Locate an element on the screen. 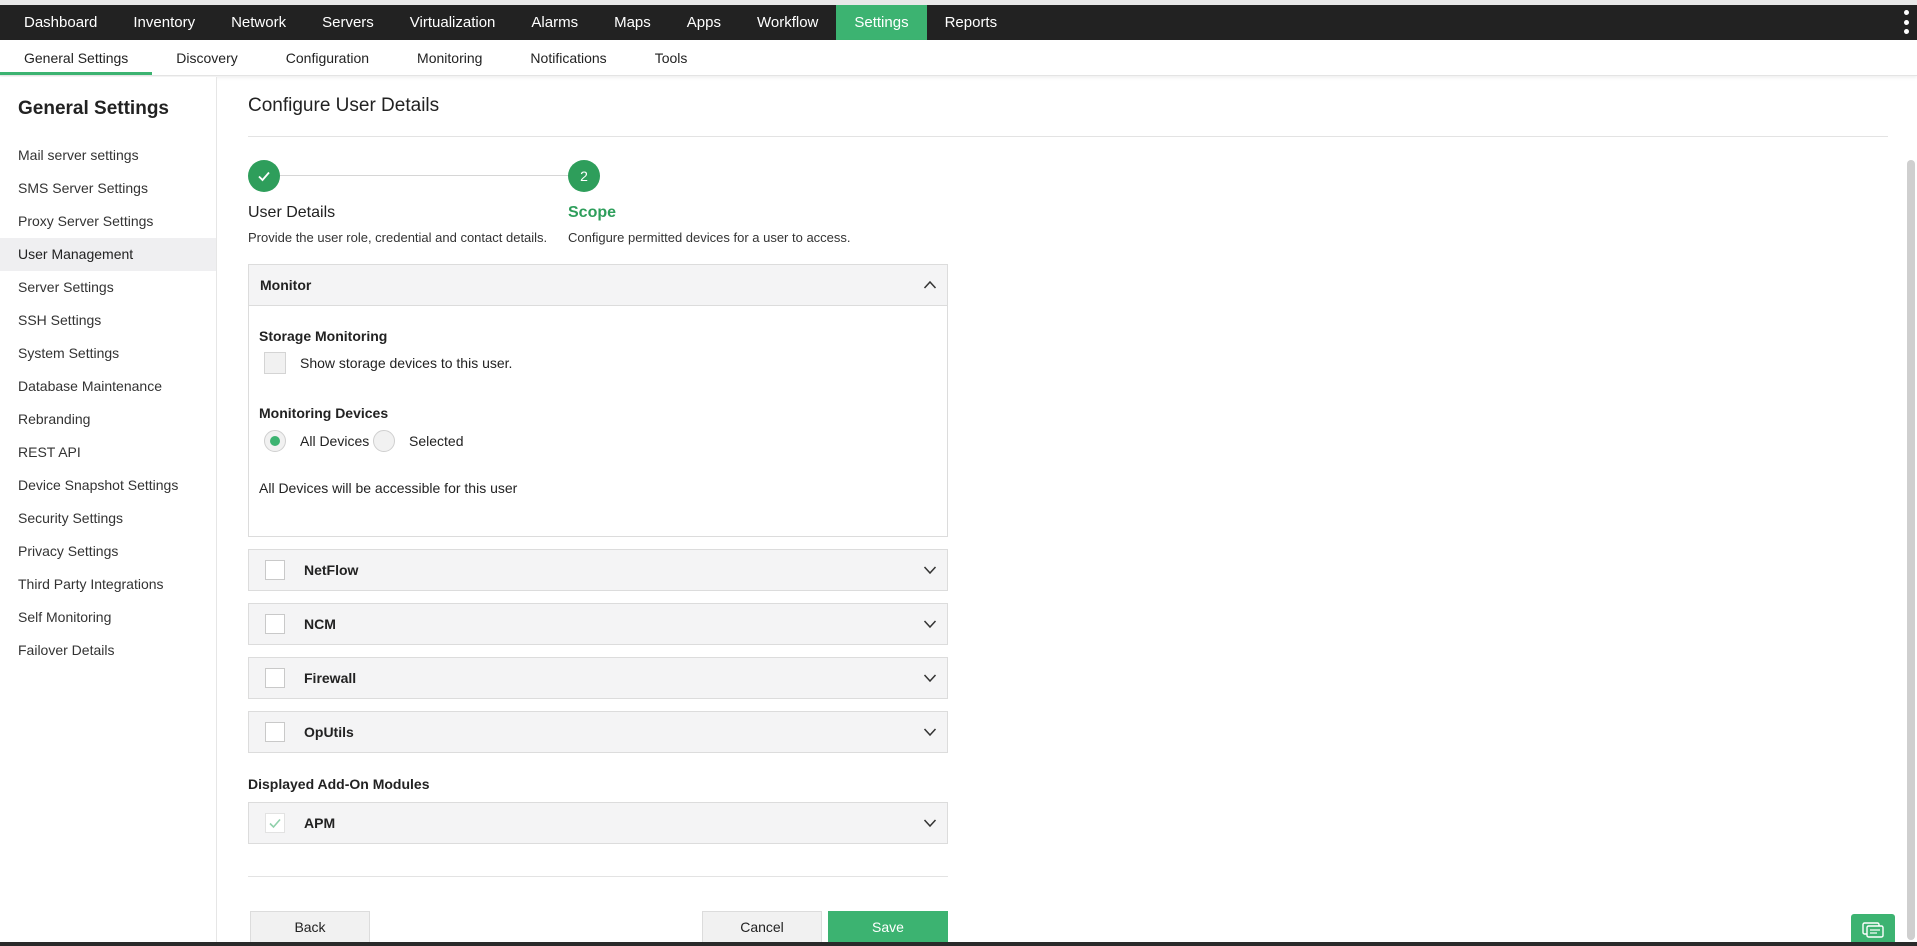  chat-icon is located at coordinates (1873, 930).